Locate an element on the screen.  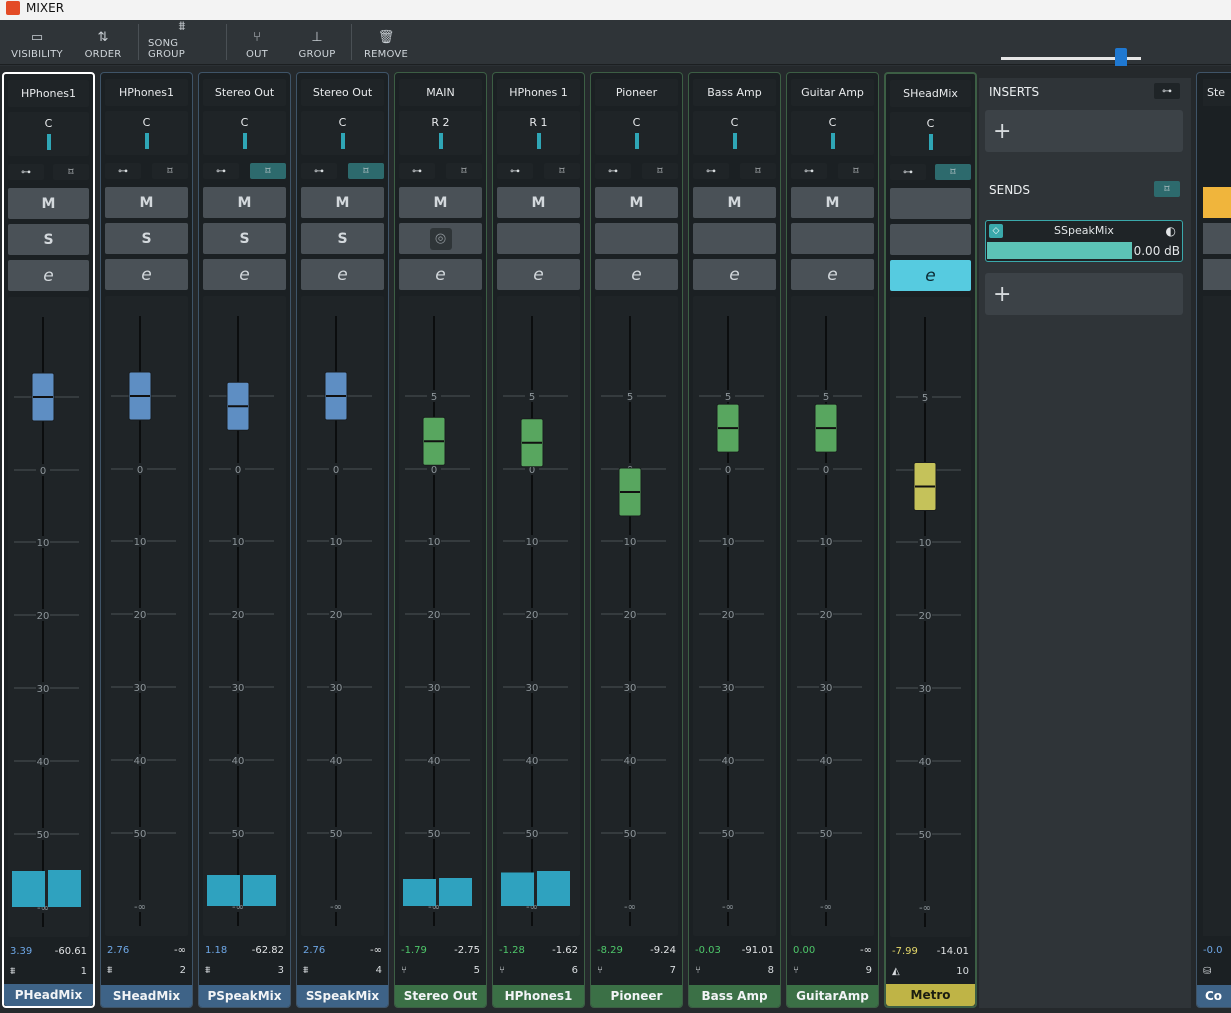
output-selector: Bass Amp is located at coordinates (734, 92).